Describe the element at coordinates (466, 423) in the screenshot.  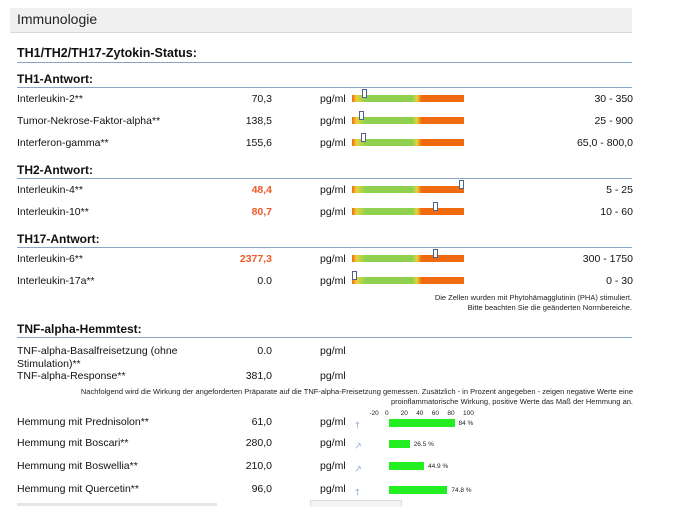
I see `inhibition-percent: 84 %` at that location.